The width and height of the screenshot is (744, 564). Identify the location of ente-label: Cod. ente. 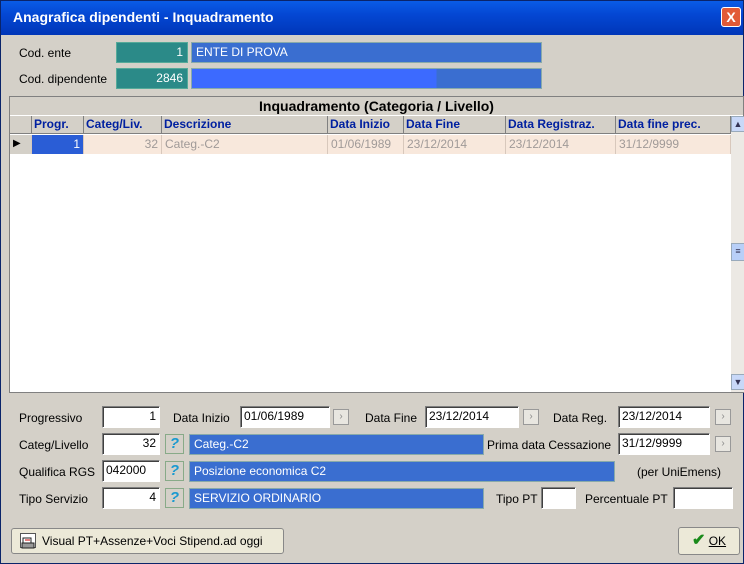
(45, 53).